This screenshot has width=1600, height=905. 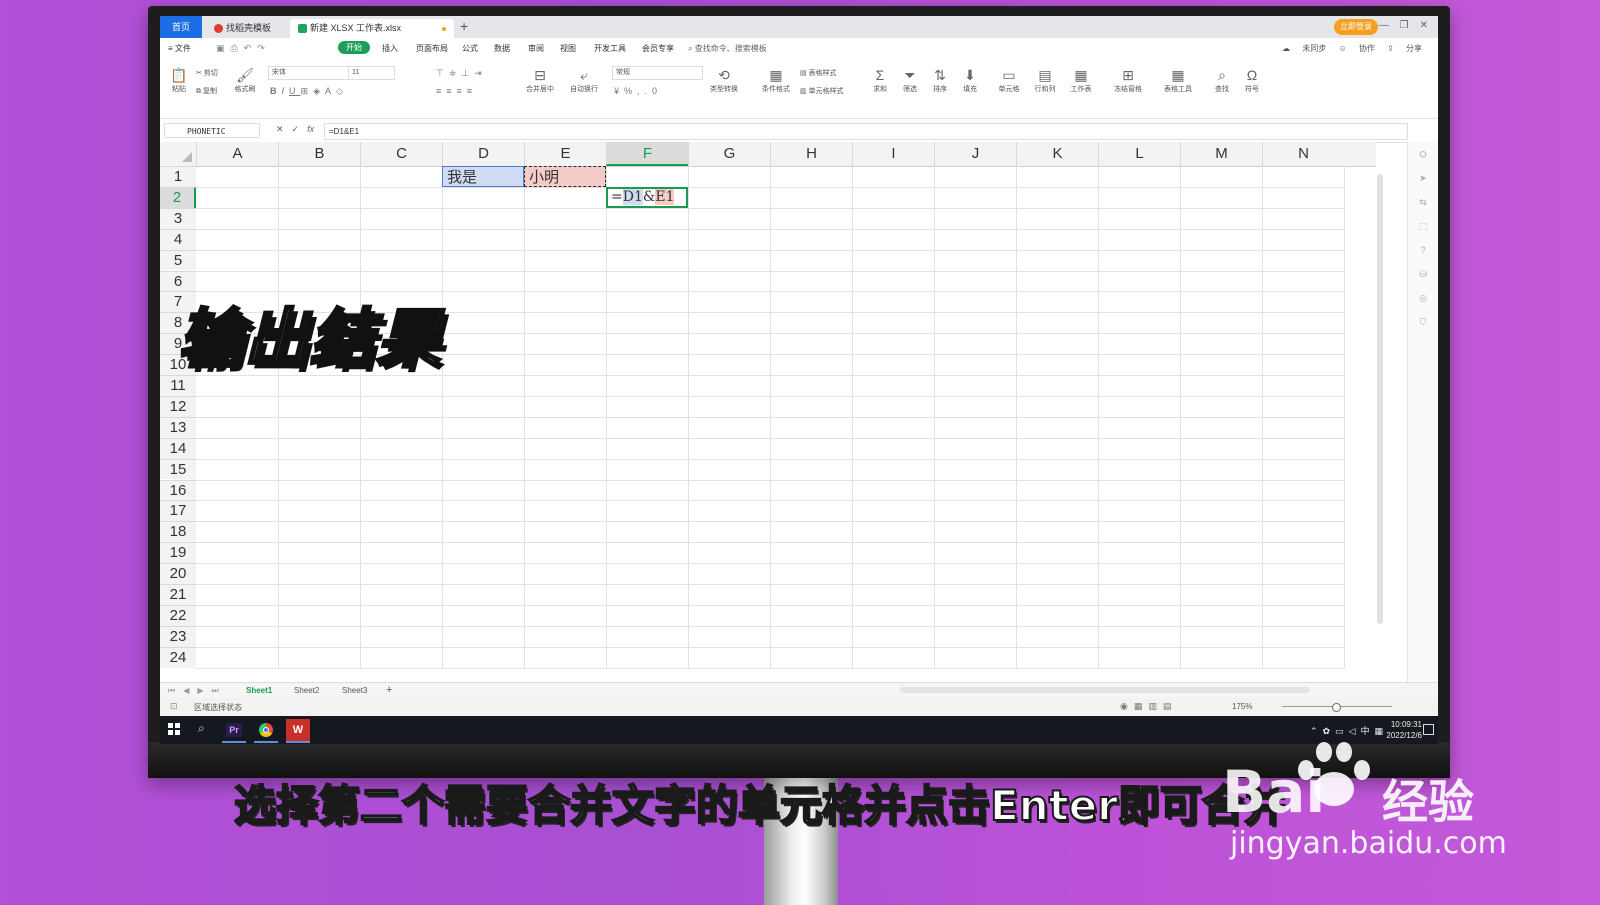 What do you see at coordinates (647, 154) in the screenshot?
I see `column-header-f: F` at bounding box center [647, 154].